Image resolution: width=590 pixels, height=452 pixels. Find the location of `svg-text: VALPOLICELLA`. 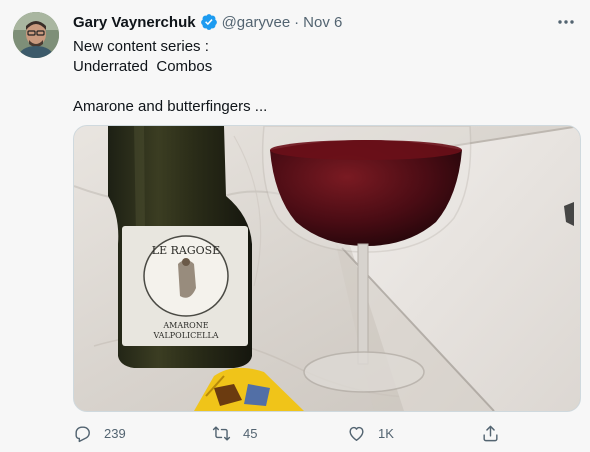

svg-text: VALPOLICELLA is located at coordinates (185, 335).